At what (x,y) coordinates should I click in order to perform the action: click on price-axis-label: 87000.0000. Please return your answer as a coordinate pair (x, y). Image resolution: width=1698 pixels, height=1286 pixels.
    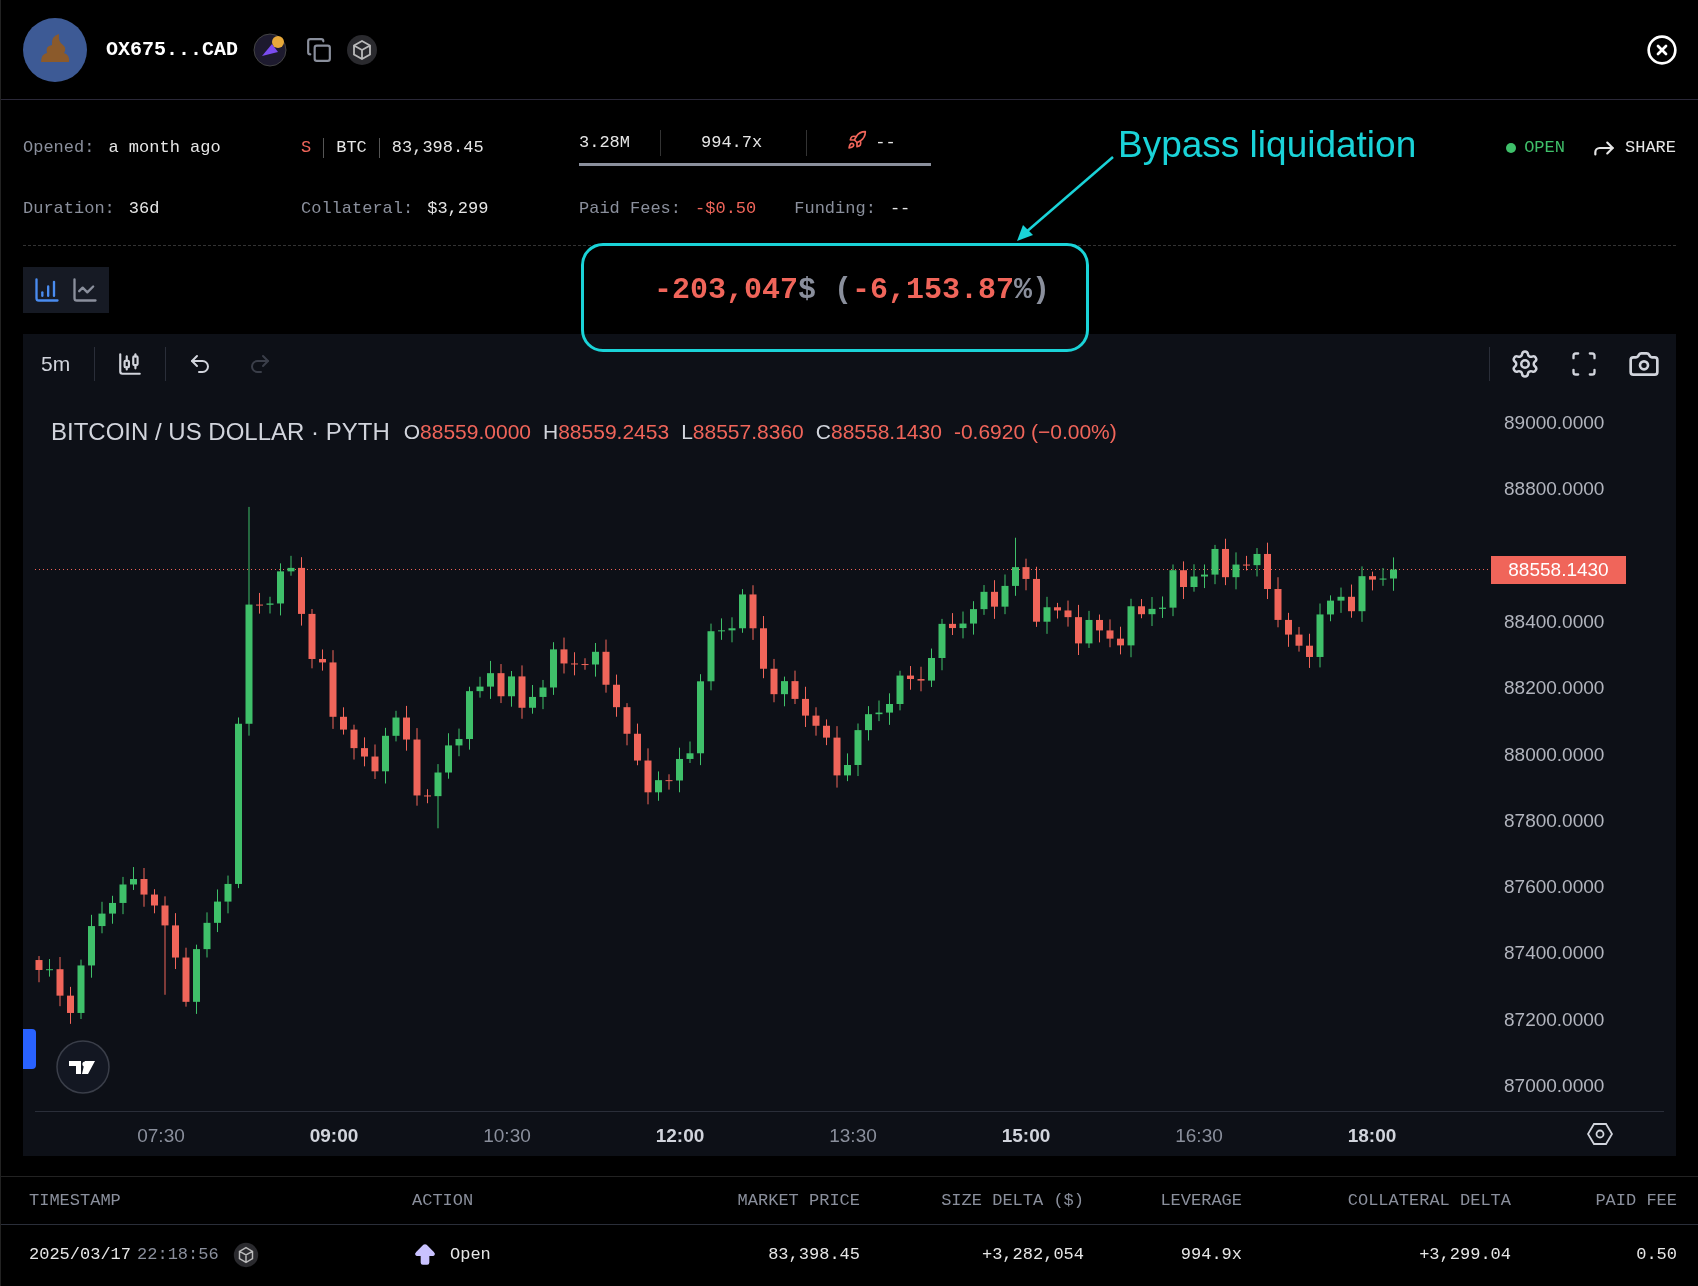
    Looking at the image, I should click on (1554, 1085).